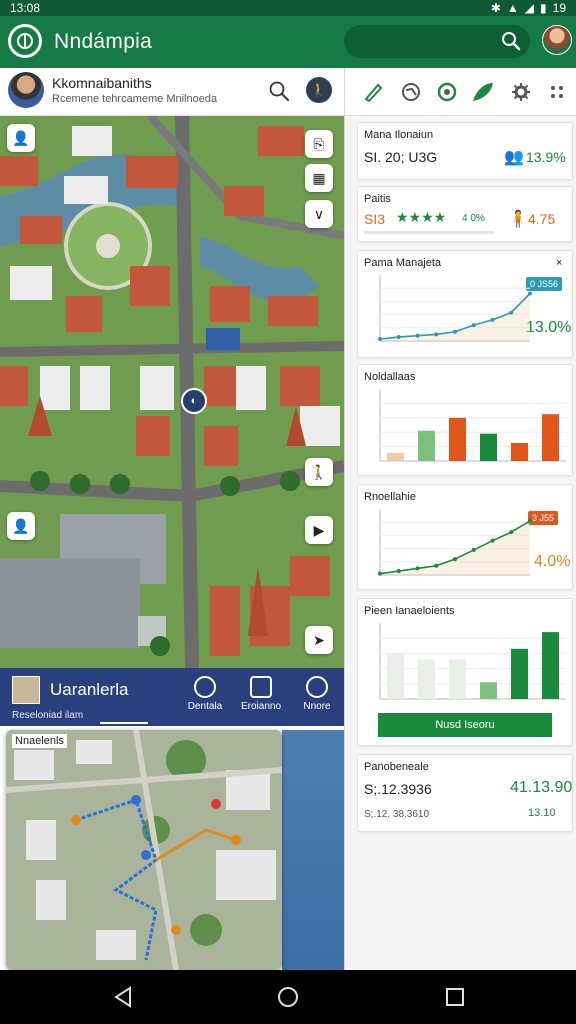 This screenshot has width=576, height=1024. Describe the element at coordinates (48, 715) in the screenshot. I see `place-subtitle: Reseloniad ilam` at that location.